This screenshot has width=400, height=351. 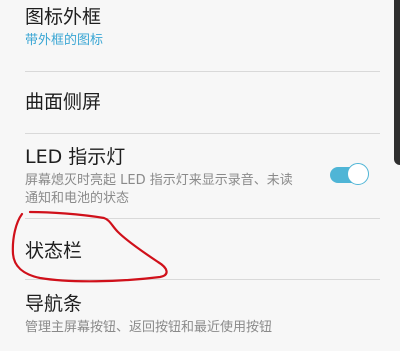 What do you see at coordinates (358, 174) in the screenshot?
I see `toggle-knob` at bounding box center [358, 174].